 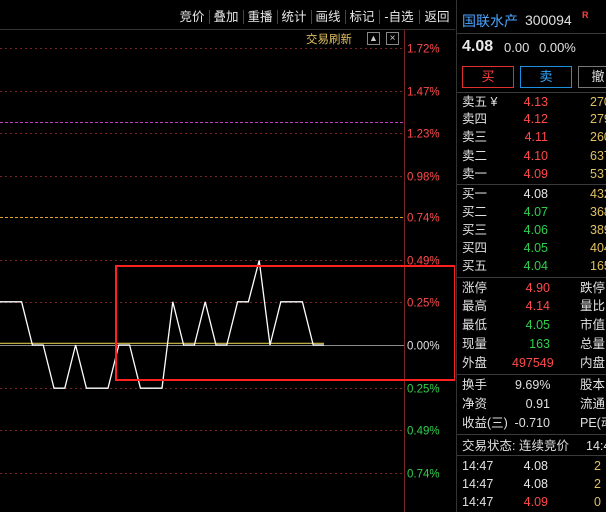 What do you see at coordinates (423, 178) in the screenshot?
I see `y-tick-label: 0.98%` at bounding box center [423, 178].